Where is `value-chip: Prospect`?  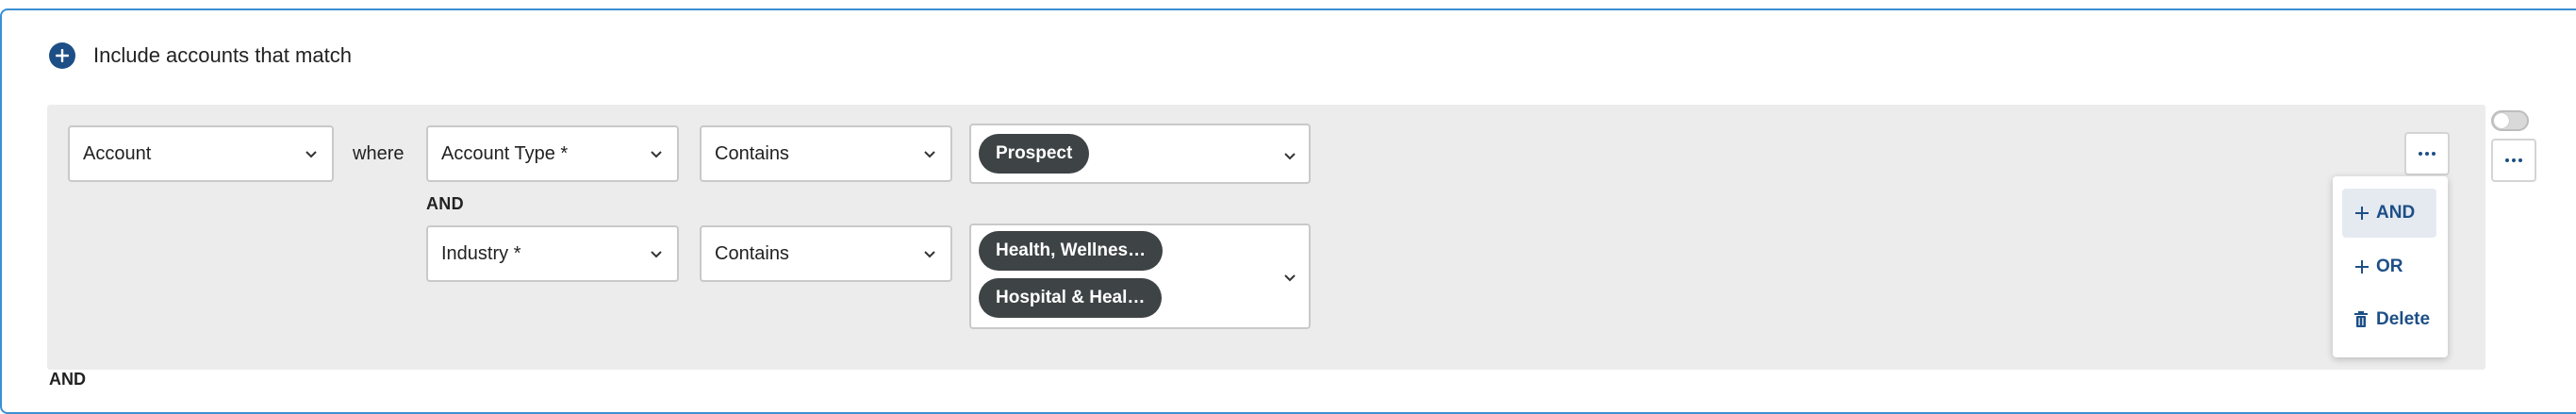
value-chip: Prospect is located at coordinates (1034, 154).